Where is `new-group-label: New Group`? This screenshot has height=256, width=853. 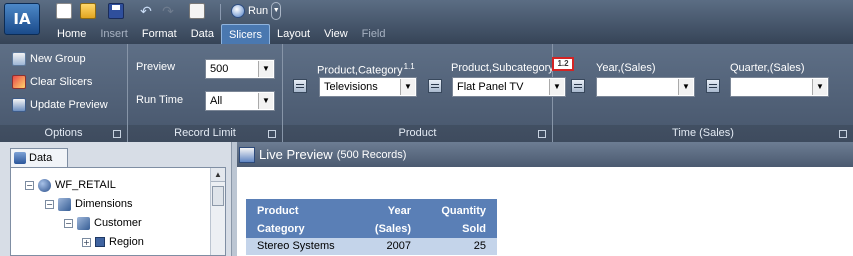 new-group-label: New Group is located at coordinates (58, 59).